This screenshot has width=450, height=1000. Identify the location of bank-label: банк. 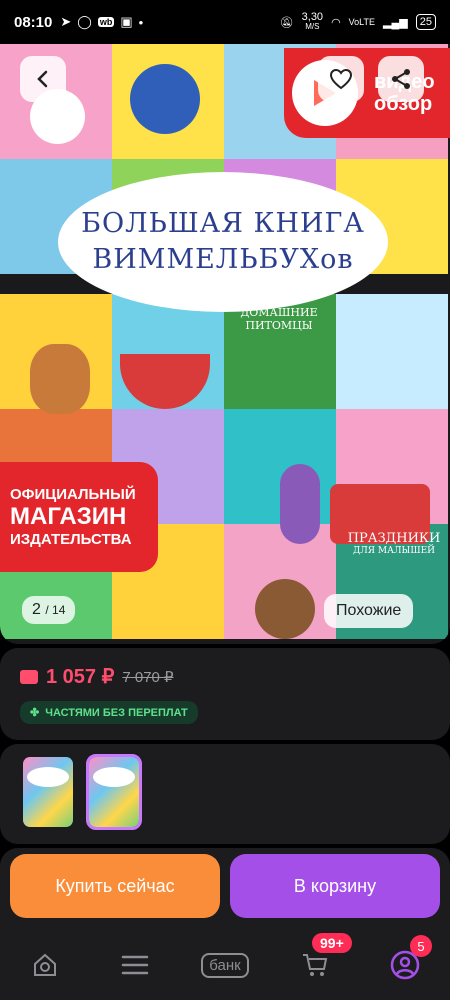
(225, 965).